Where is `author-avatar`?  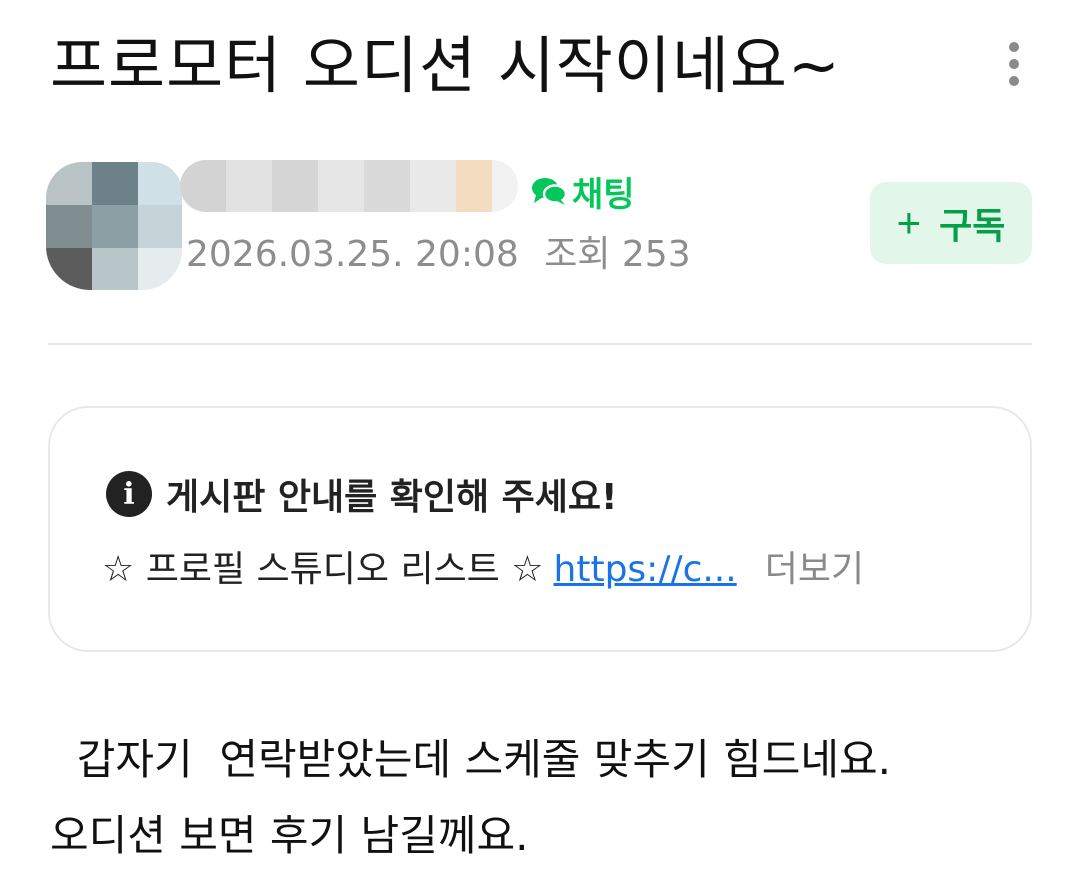 author-avatar is located at coordinates (114, 226).